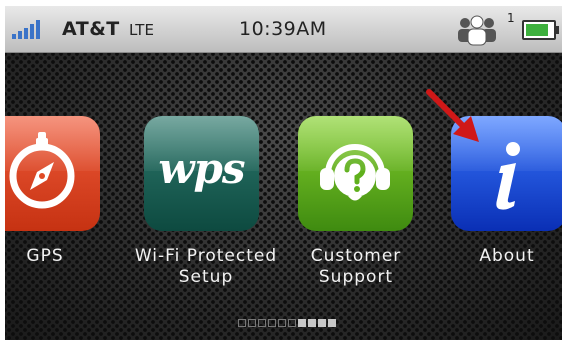 The height and width of the screenshot is (345, 567). Describe the element at coordinates (537, 30) in the screenshot. I see `battery-level` at that location.